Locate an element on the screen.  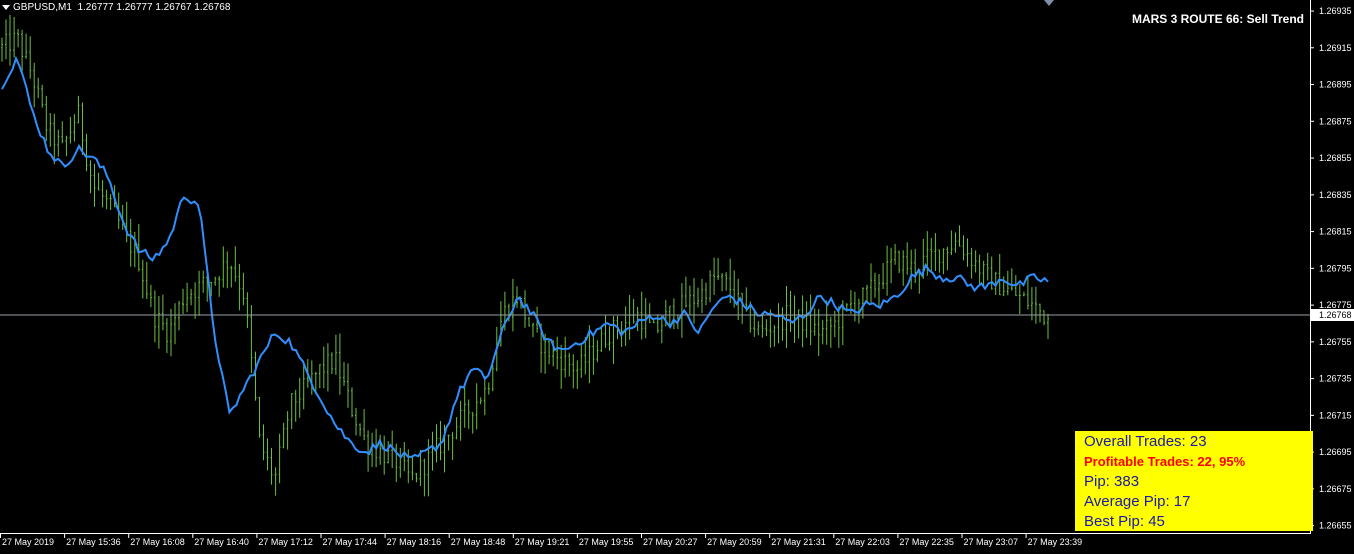
price-axis-label: 1.26815 is located at coordinates (1335, 232).